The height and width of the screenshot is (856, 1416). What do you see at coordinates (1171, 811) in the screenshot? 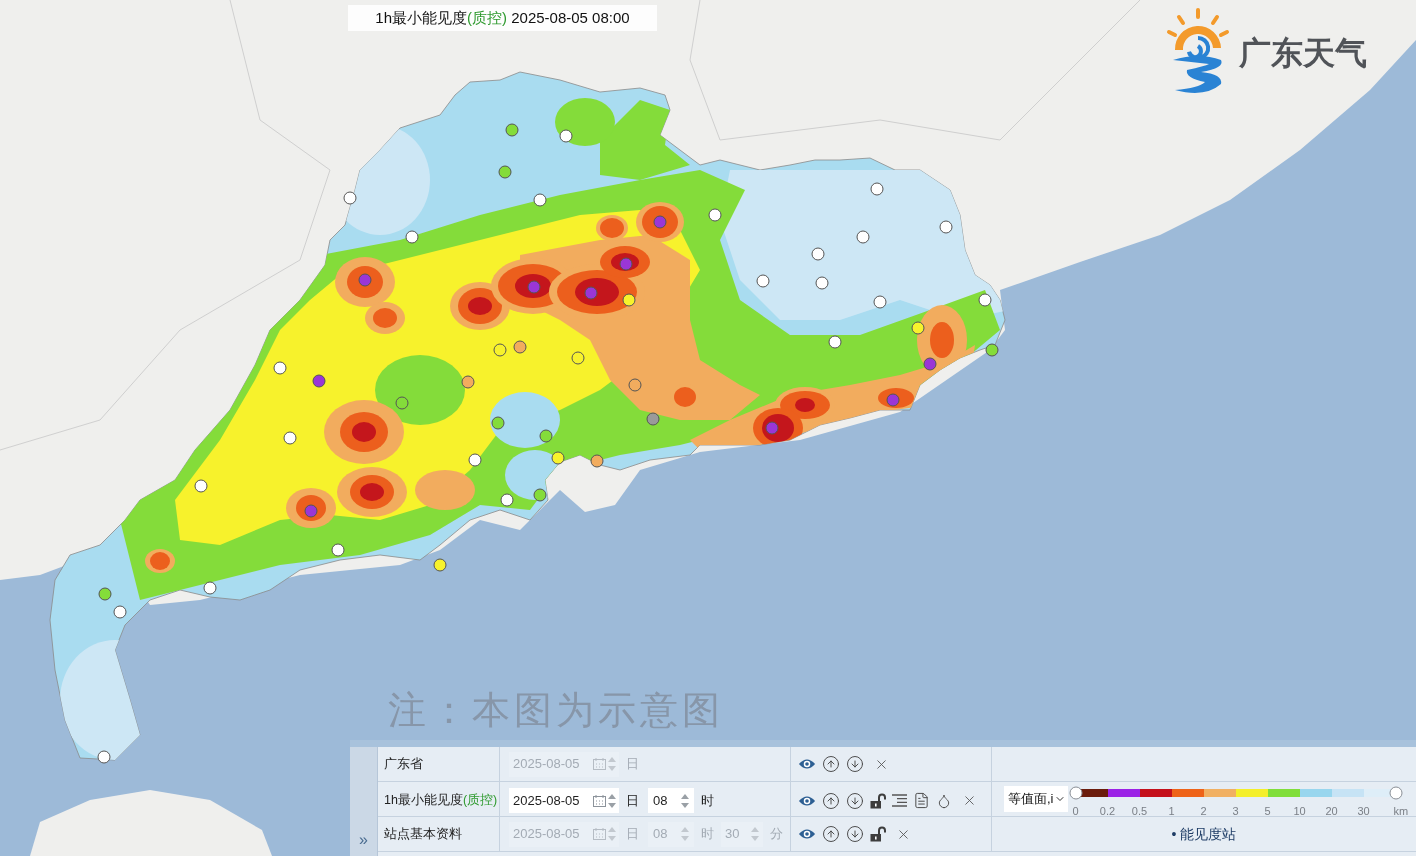
I see `scale-tick-label: 1` at bounding box center [1171, 811].